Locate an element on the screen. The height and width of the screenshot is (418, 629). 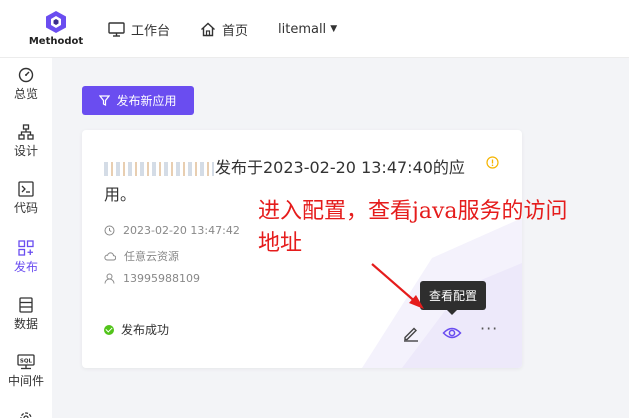
nav-home: 首页 is located at coordinates (224, 29).